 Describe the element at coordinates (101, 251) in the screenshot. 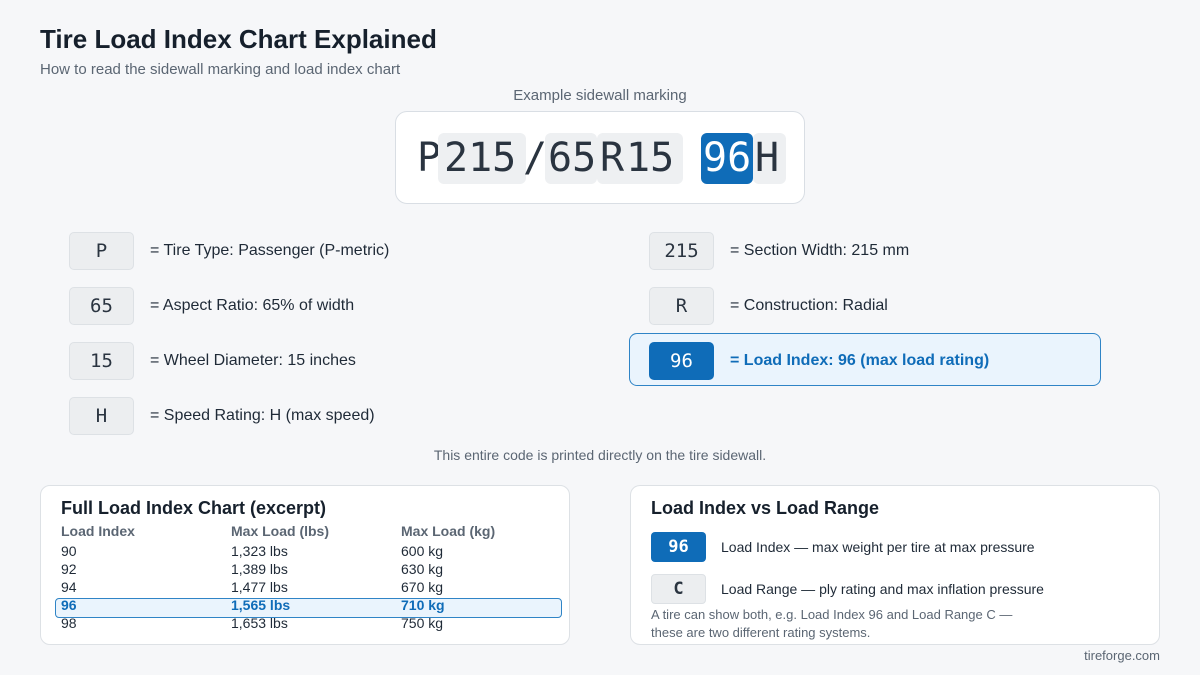

I see `code-chip: P` at that location.